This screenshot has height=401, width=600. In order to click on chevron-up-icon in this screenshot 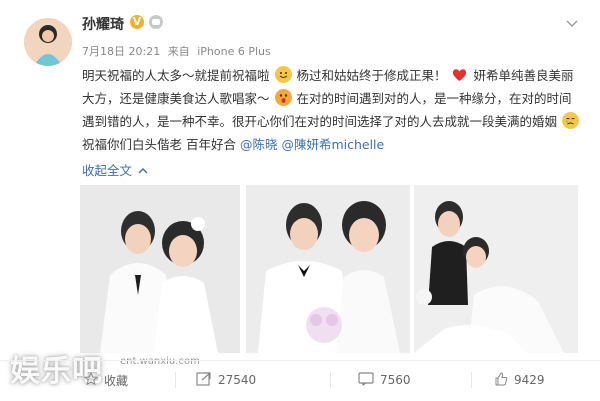, I will do `click(143, 172)`.